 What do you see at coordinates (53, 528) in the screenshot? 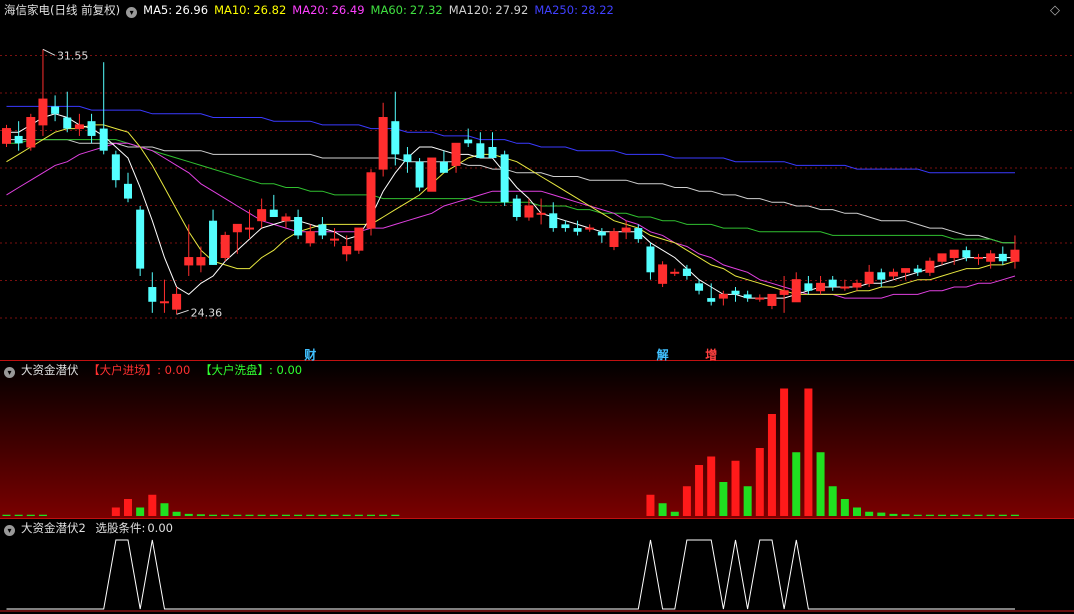
I see `panel3-title: 大资金潜伏2` at bounding box center [53, 528].